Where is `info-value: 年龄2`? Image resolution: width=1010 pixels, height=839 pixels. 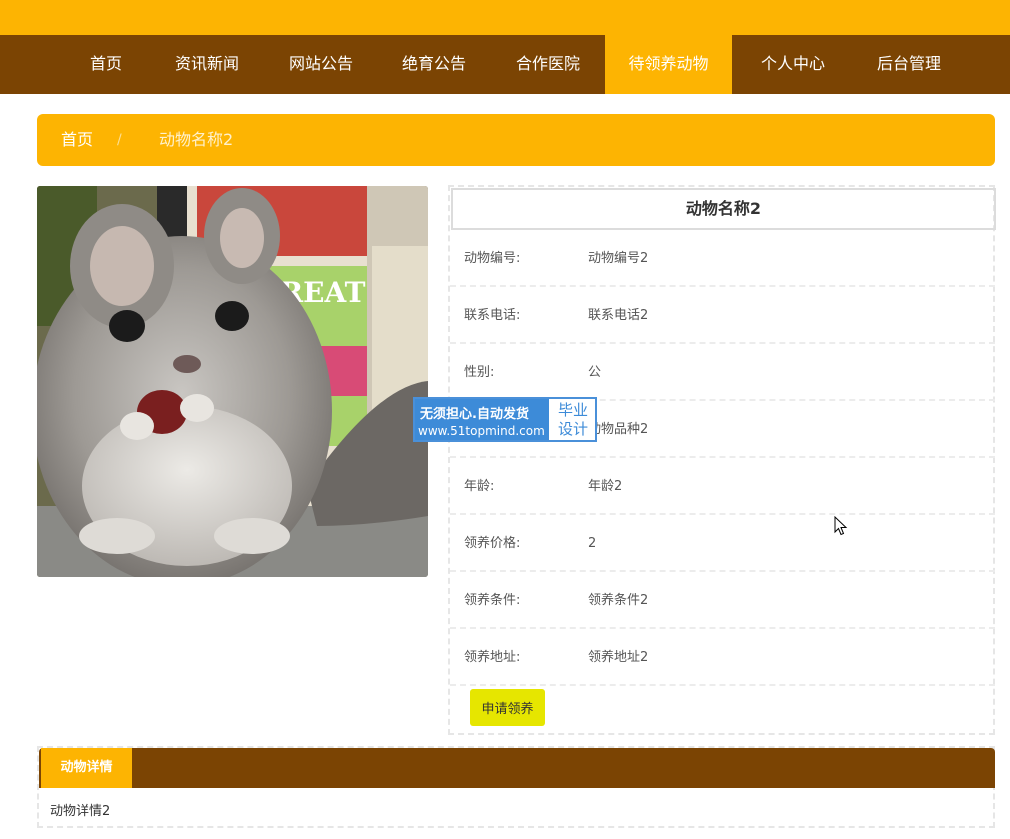 info-value: 年龄2 is located at coordinates (605, 486).